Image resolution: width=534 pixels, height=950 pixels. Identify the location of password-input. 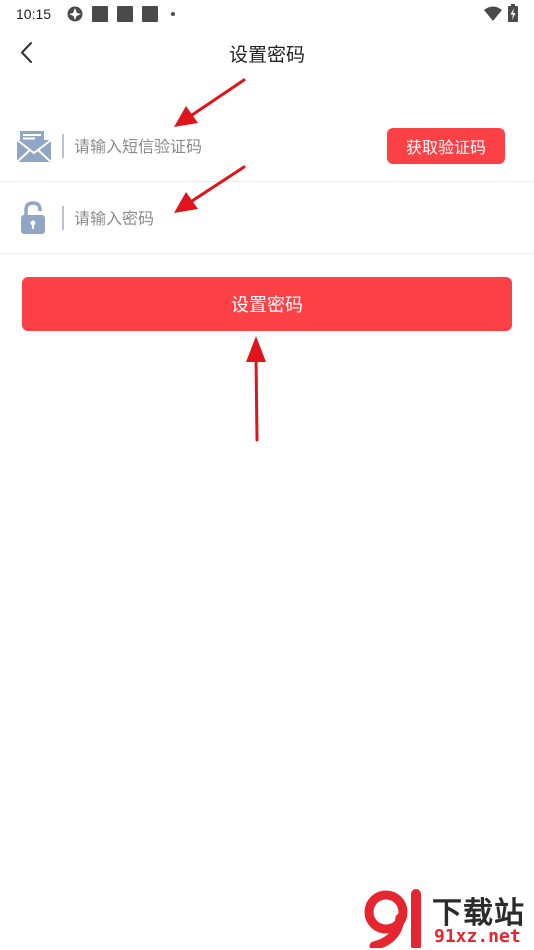
(284, 218).